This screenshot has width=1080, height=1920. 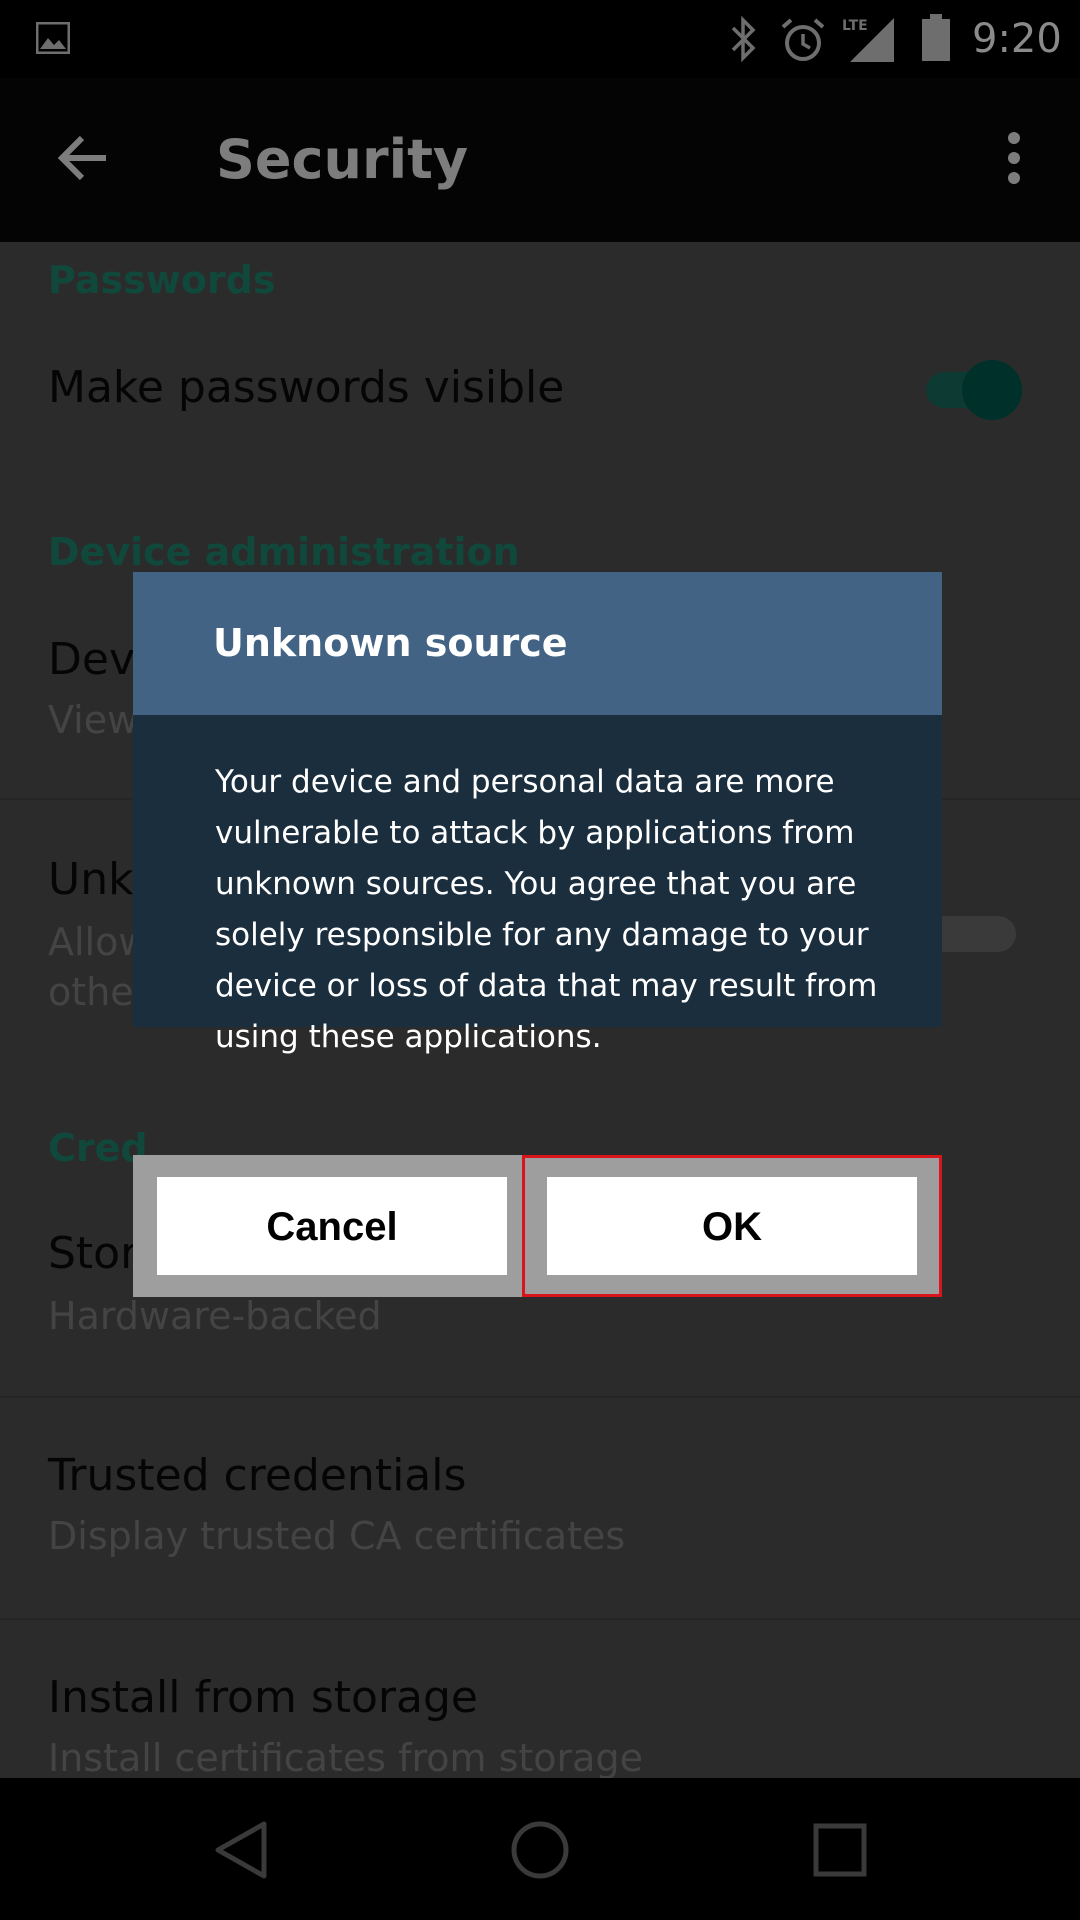 I want to click on more-vert-icon, so click(x=1014, y=158).